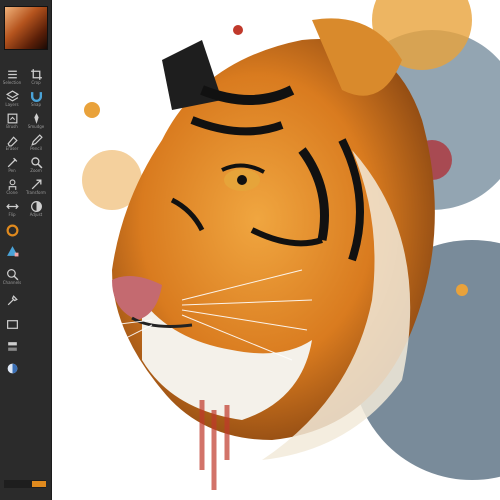 The width and height of the screenshot is (500, 500). Describe the element at coordinates (36, 192) in the screenshot. I see `tool-label-transform: Transform` at that location.